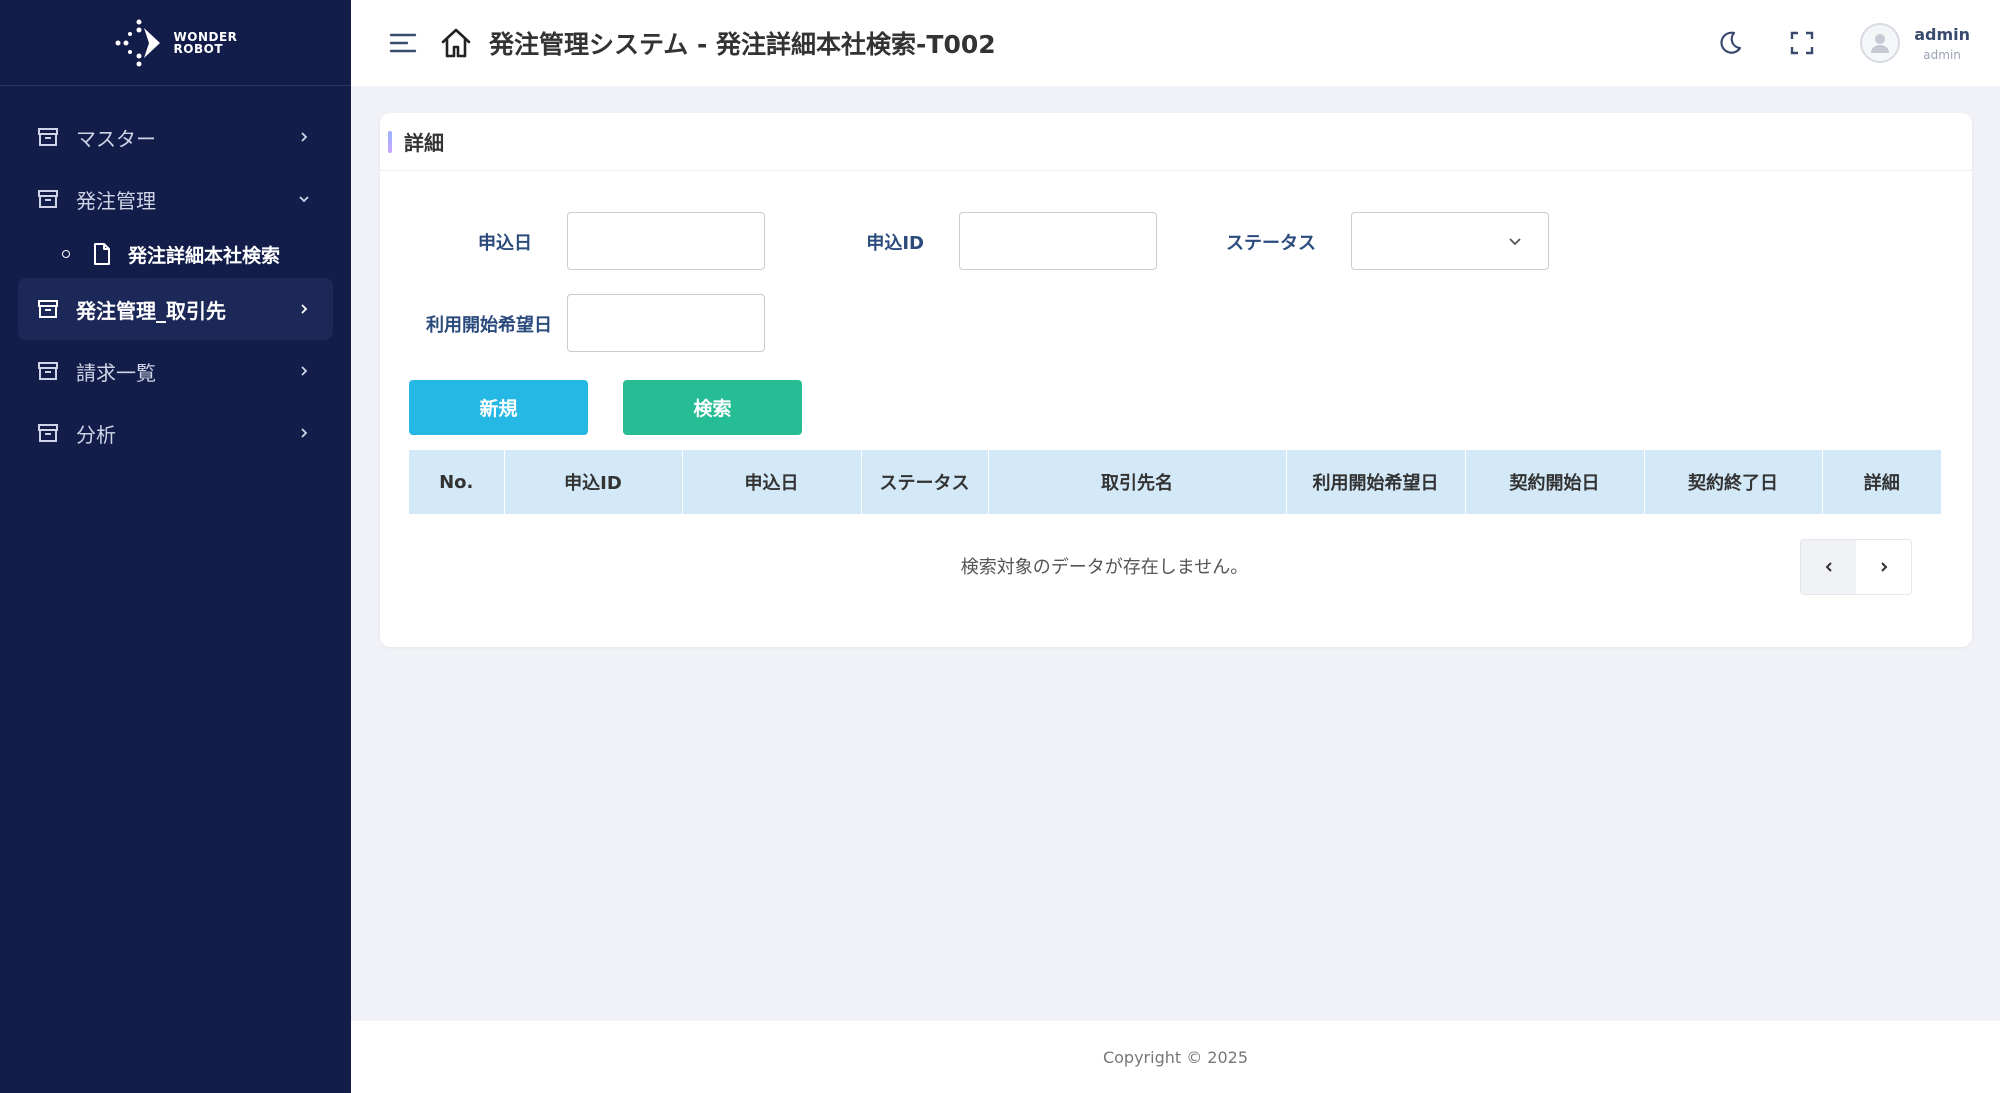 This screenshot has height=1093, width=2000. What do you see at coordinates (666, 323) in the screenshot?
I see `start-date-input` at bounding box center [666, 323].